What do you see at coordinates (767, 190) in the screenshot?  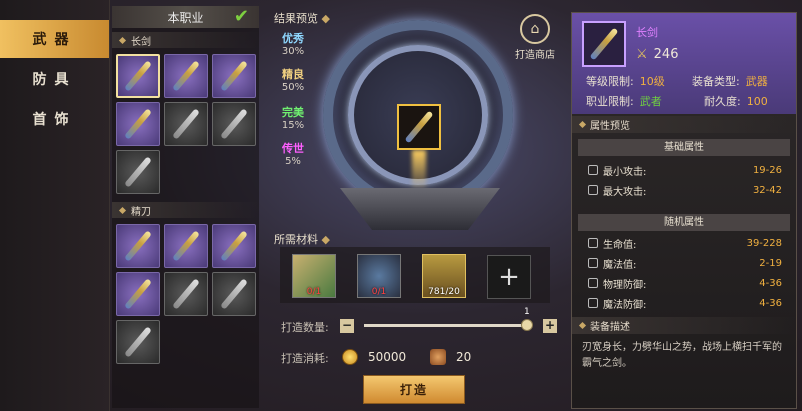 I see `stat-value: 32-42` at bounding box center [767, 190].